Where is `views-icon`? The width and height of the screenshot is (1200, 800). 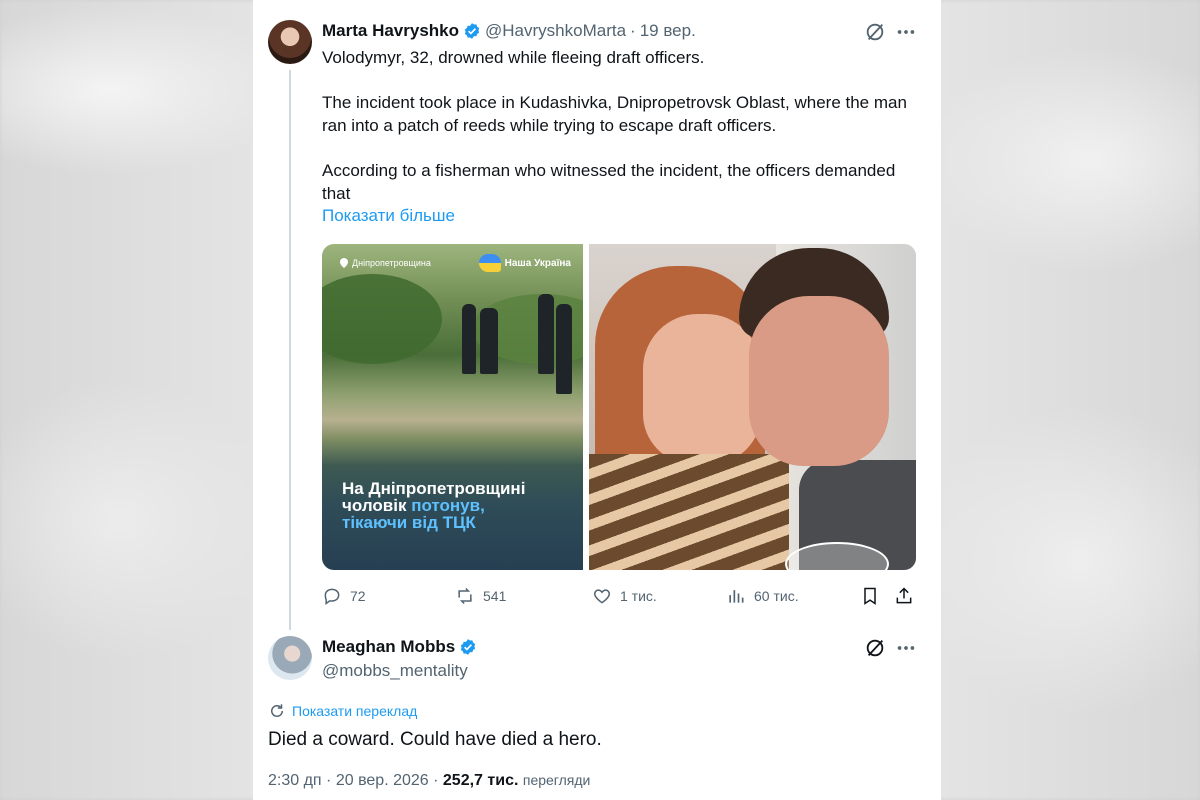 views-icon is located at coordinates (736, 596).